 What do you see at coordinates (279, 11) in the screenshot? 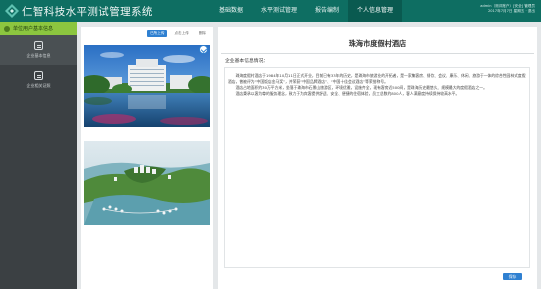
I see `nav-test-management: 水平测试管理` at bounding box center [279, 11].